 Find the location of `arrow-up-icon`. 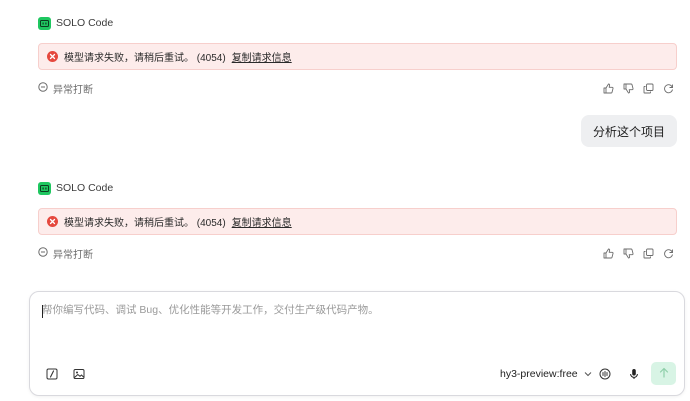

arrow-up-icon is located at coordinates (664, 374).